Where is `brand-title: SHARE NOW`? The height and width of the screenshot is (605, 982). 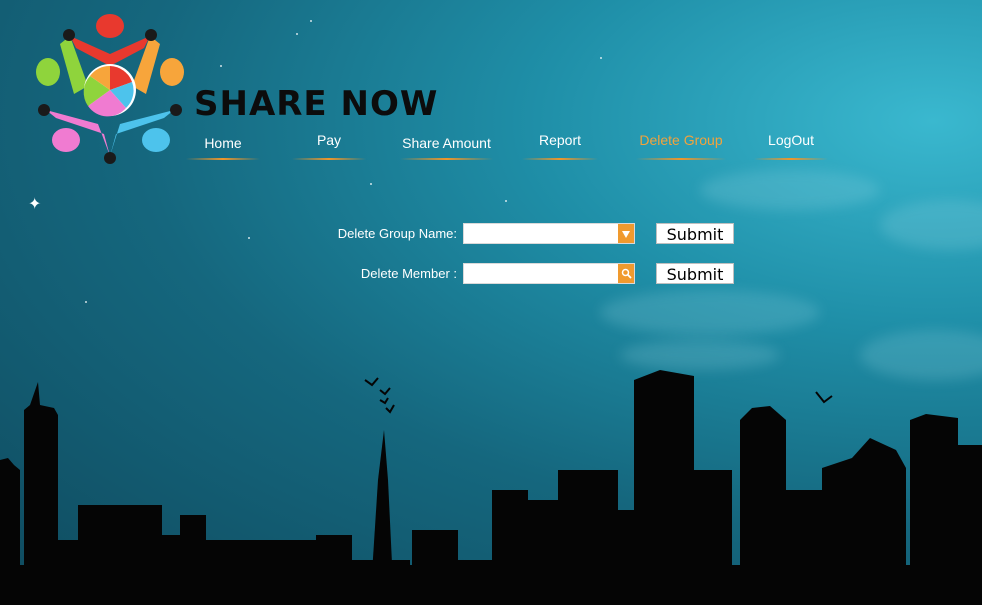
brand-title: SHARE NOW is located at coordinates (316, 104).